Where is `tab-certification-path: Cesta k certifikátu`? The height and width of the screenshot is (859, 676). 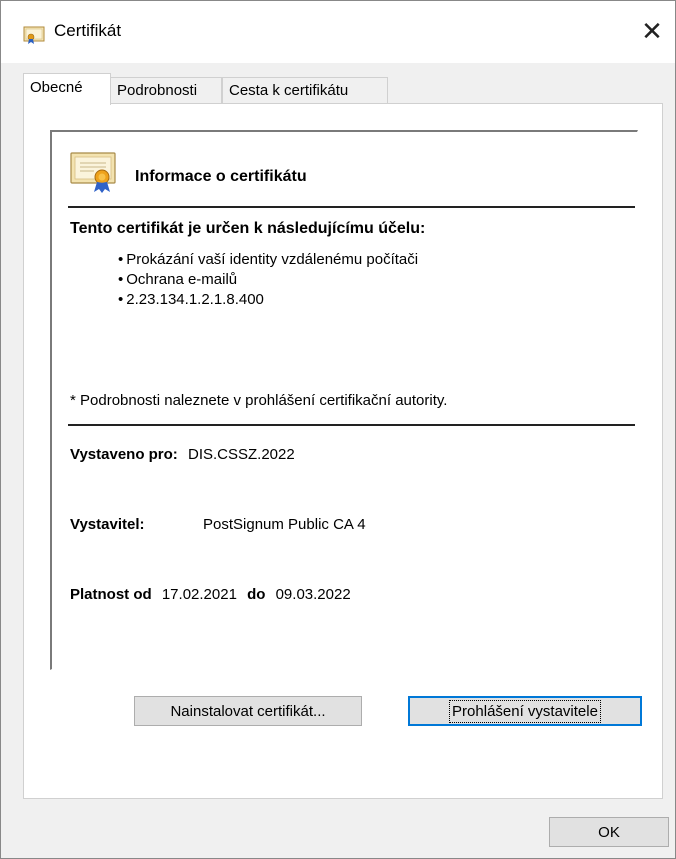 tab-certification-path: Cesta k certifikátu is located at coordinates (305, 90).